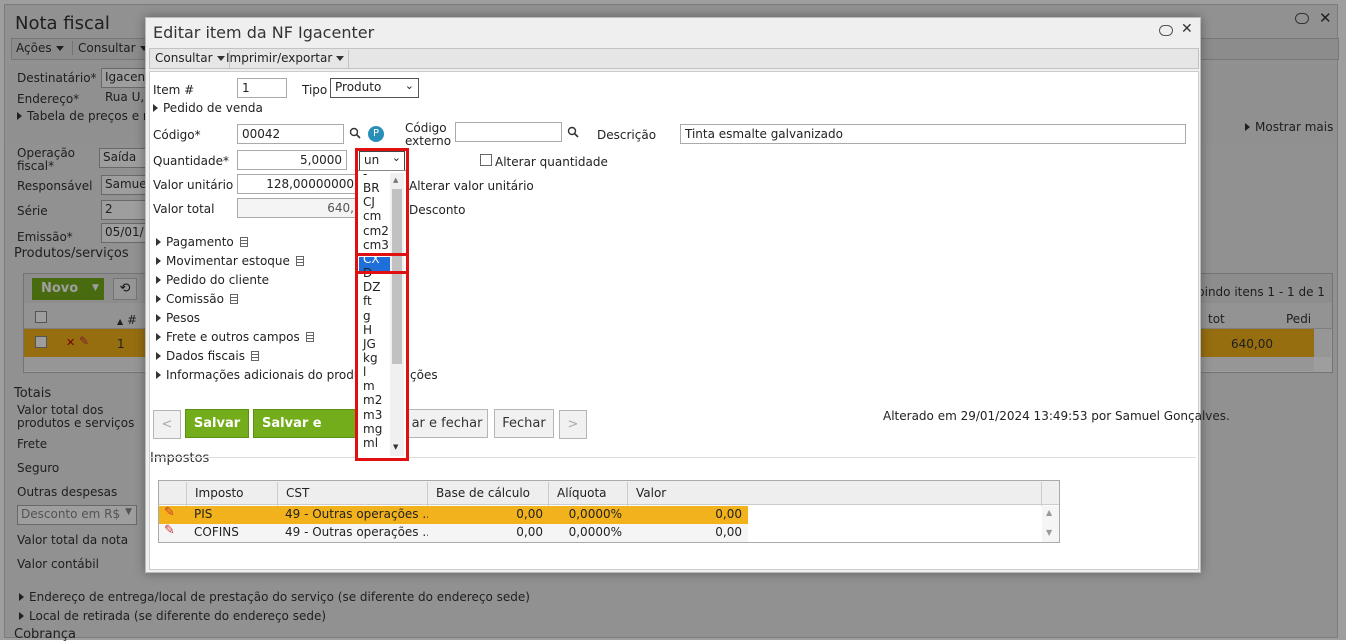 The image size is (1346, 642). Describe the element at coordinates (340, 58) in the screenshot. I see `chevron-down-icon` at that location.